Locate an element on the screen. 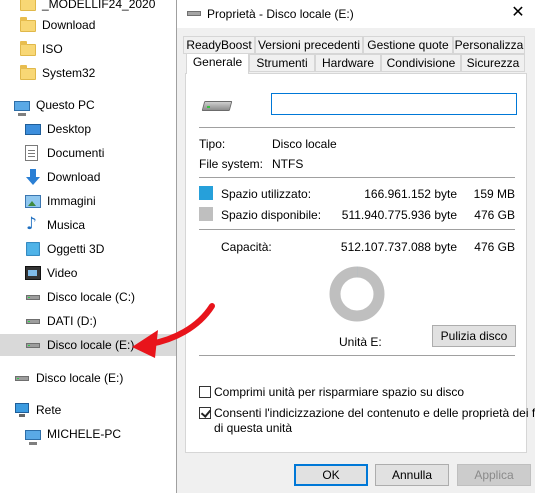 The width and height of the screenshot is (535, 493). nav-item-michele-pc: MICHELE-PC is located at coordinates (113, 434).